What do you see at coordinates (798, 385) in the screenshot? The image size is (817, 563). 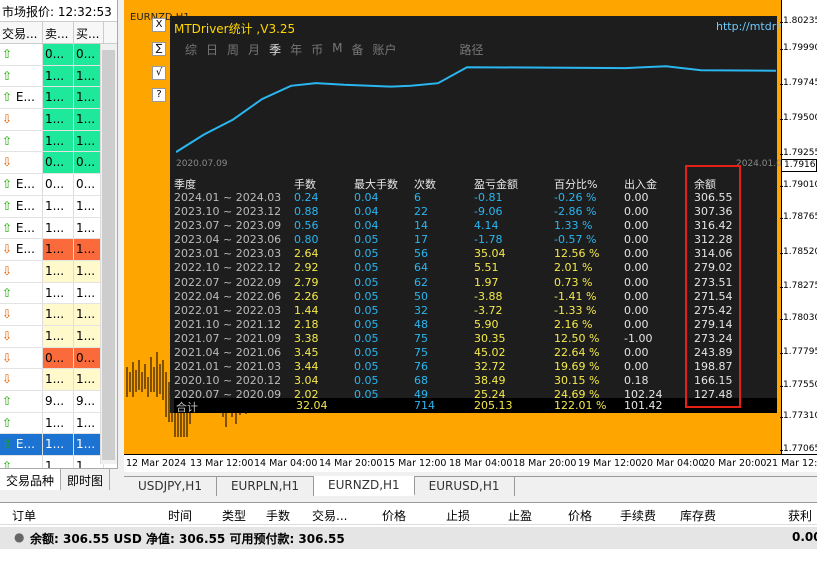 I see `price-tick: 1.77550` at bounding box center [798, 385].